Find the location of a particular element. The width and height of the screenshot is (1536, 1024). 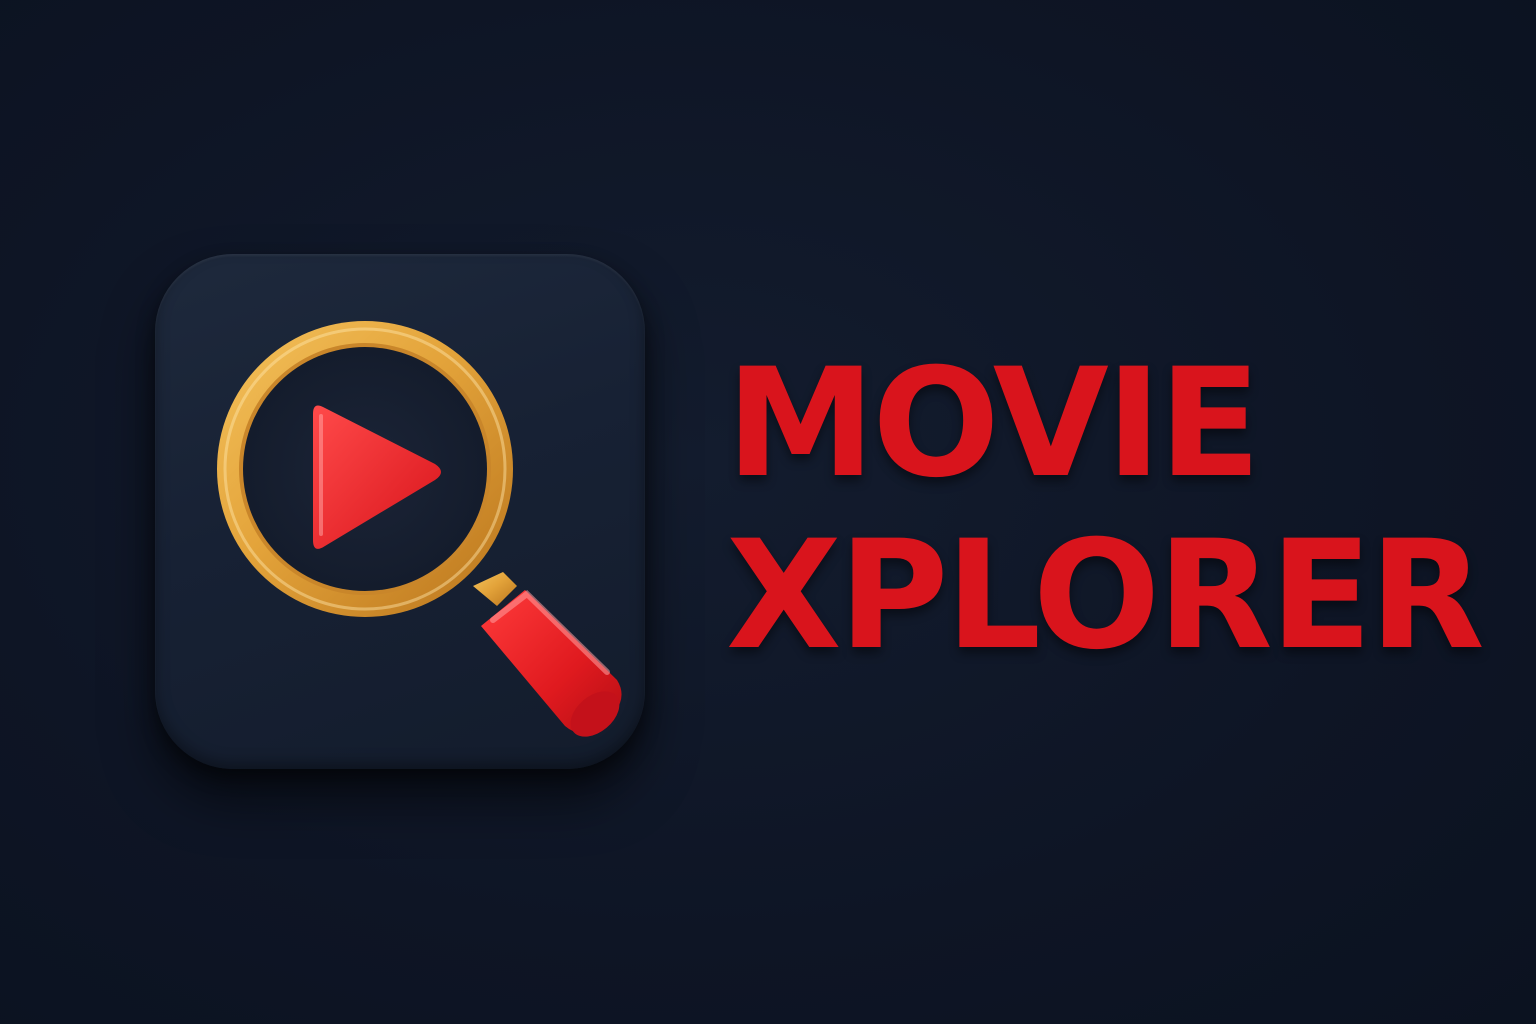

brand-title-line2: XPLORER is located at coordinates (1105, 596).